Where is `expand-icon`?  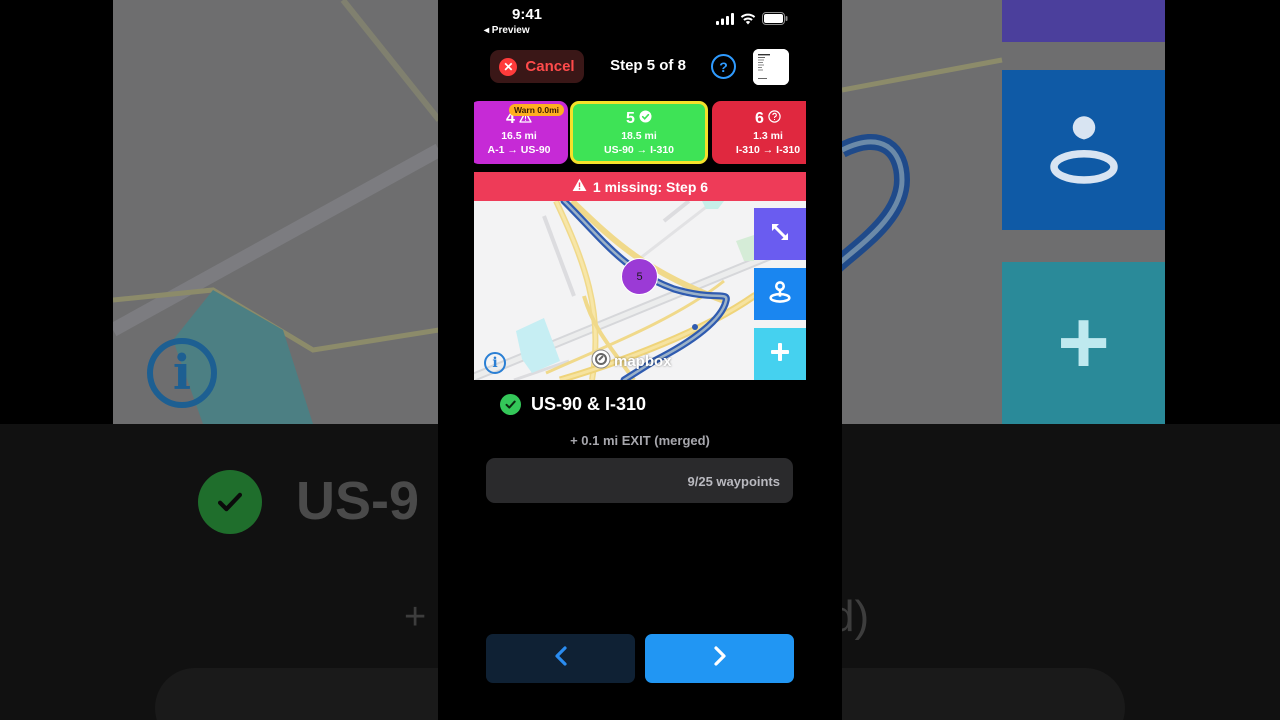
expand-icon is located at coordinates (780, 234).